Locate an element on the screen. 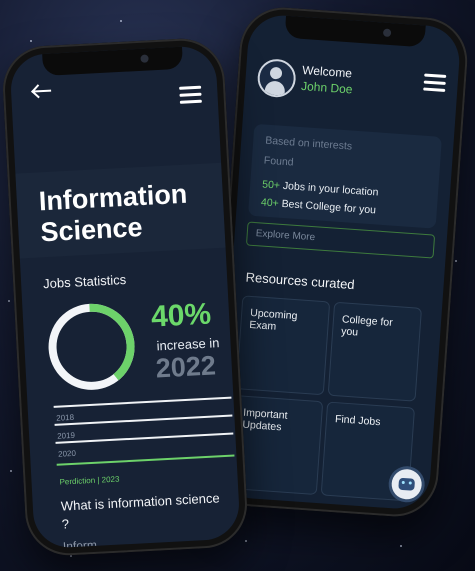 The width and height of the screenshot is (475, 571). based-on-label: Based on interests is located at coordinates (308, 143).